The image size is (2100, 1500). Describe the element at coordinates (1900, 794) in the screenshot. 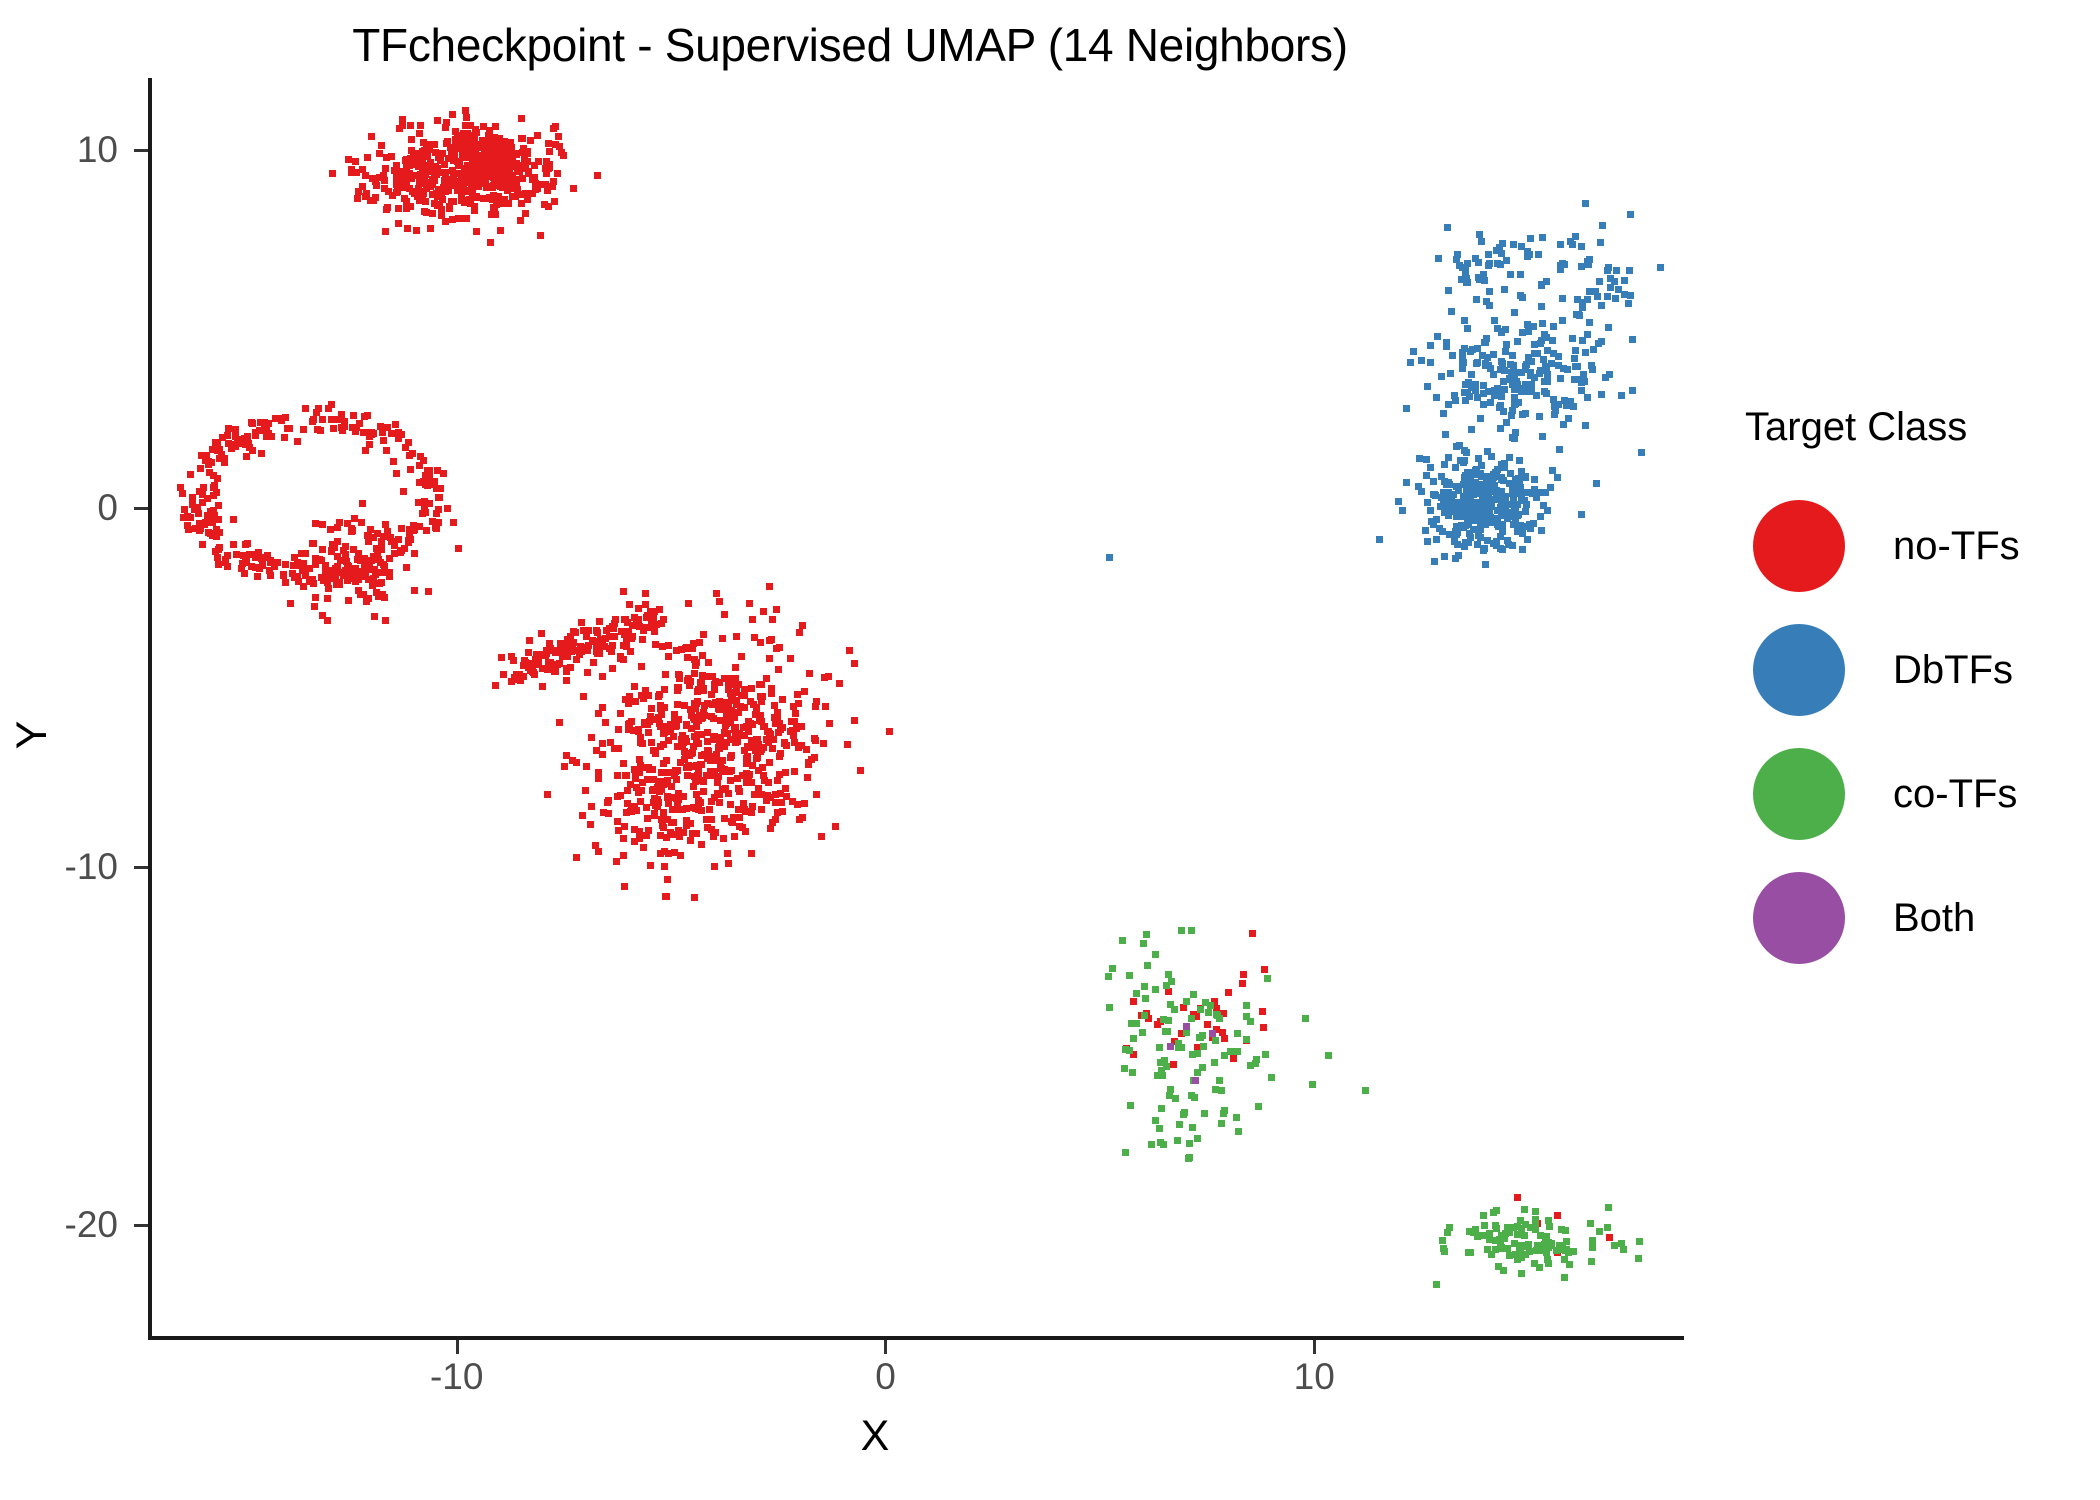

I see `legend-item-co-tfs: co-TFs` at that location.